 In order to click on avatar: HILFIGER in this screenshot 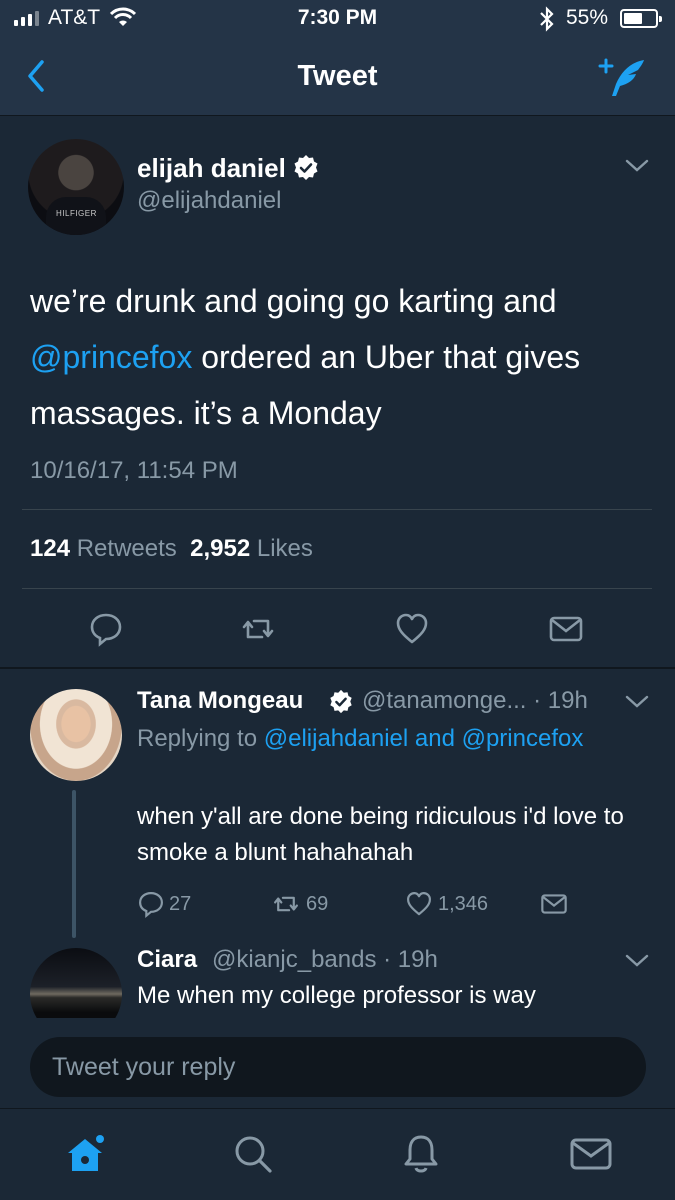, I will do `click(76, 187)`.